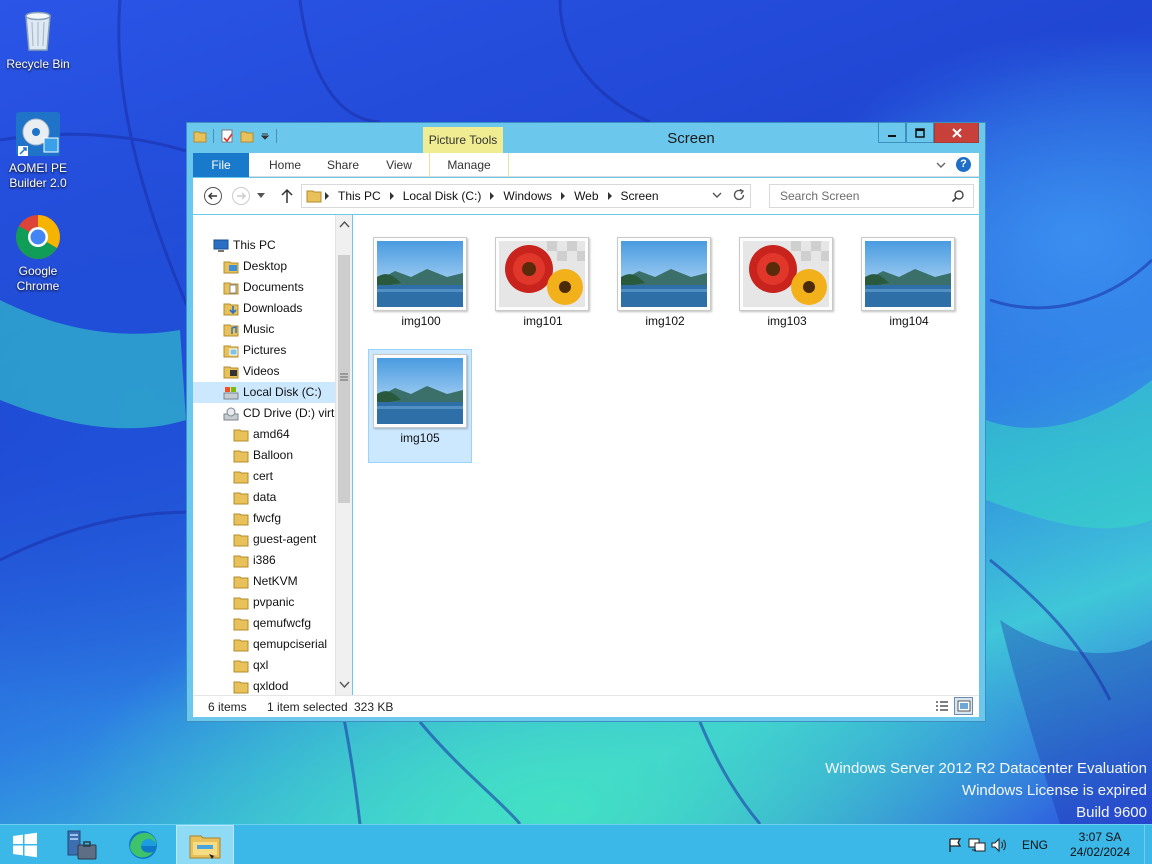 The width and height of the screenshot is (1152, 864). I want to click on file-explorer-icon, so click(205, 847).